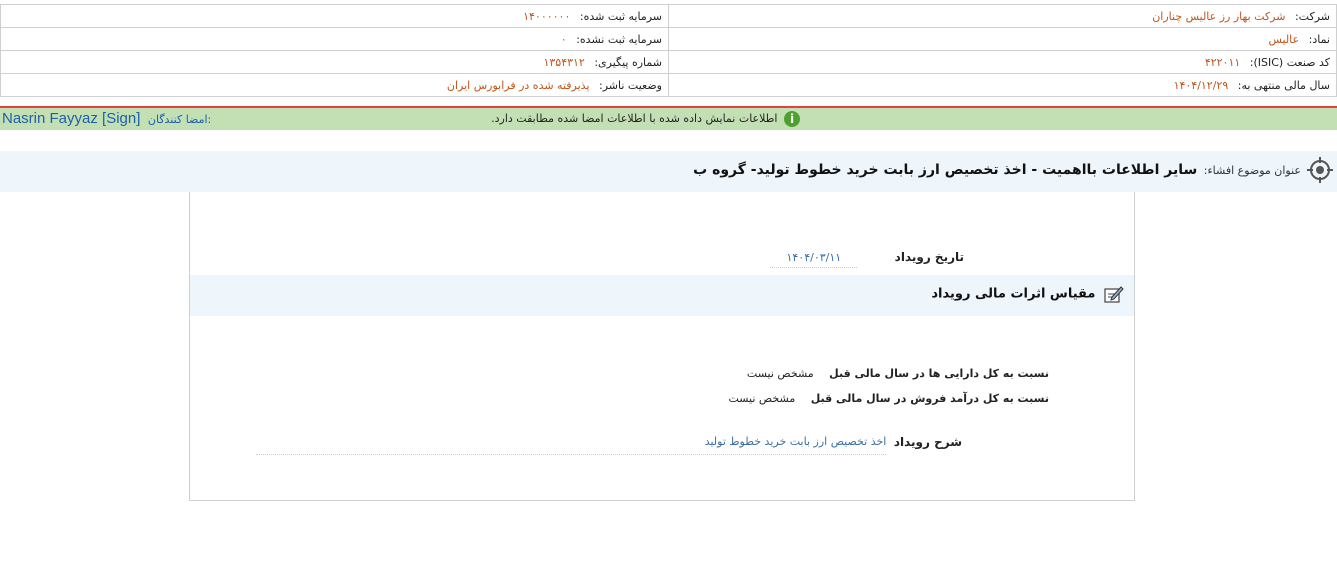 Image resolution: width=1337 pixels, height=566 pixels. I want to click on signers-label: امضا کنندگان:, so click(179, 119).